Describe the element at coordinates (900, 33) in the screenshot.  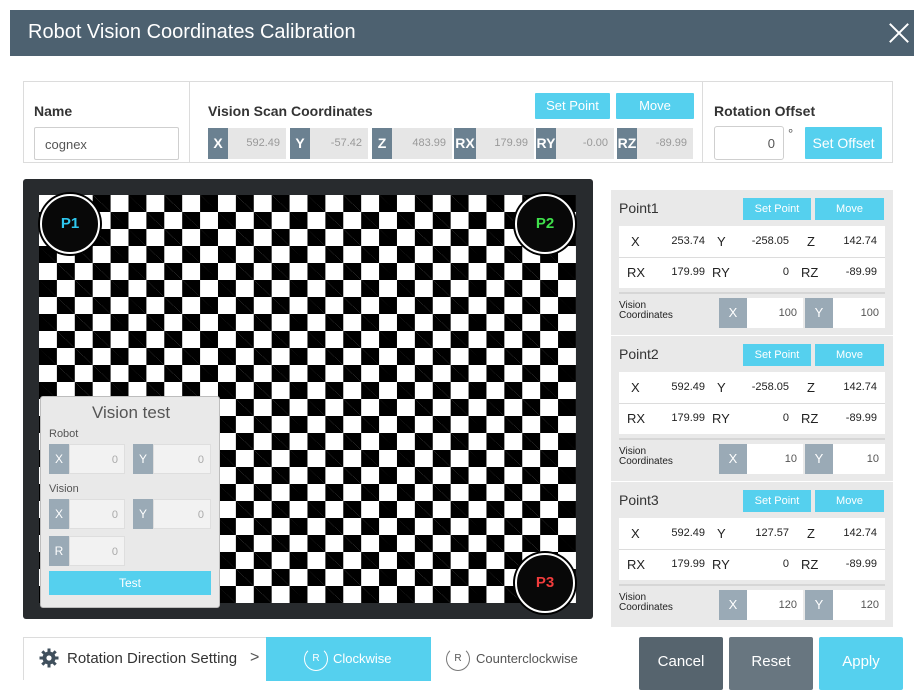
I see `close-icon` at that location.